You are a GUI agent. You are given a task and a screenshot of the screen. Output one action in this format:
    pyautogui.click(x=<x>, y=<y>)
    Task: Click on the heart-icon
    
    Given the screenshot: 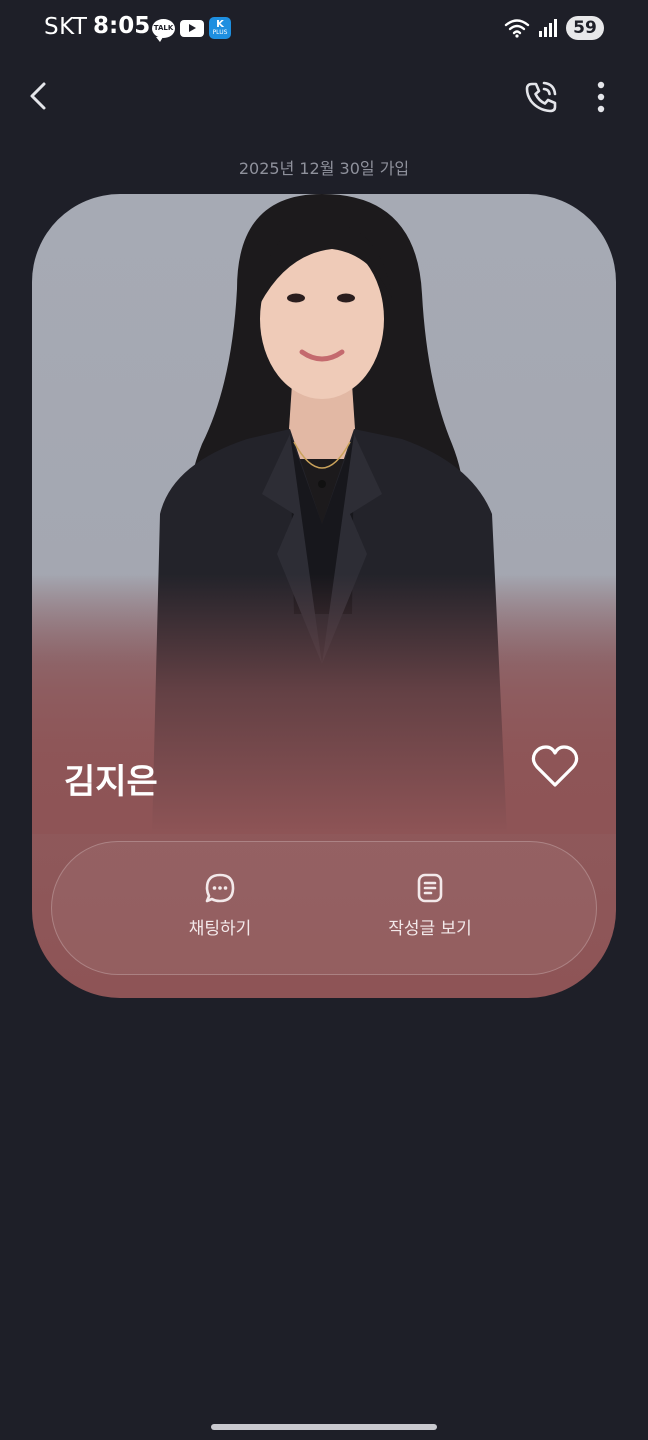 What is the action you would take?
    pyautogui.click(x=555, y=766)
    